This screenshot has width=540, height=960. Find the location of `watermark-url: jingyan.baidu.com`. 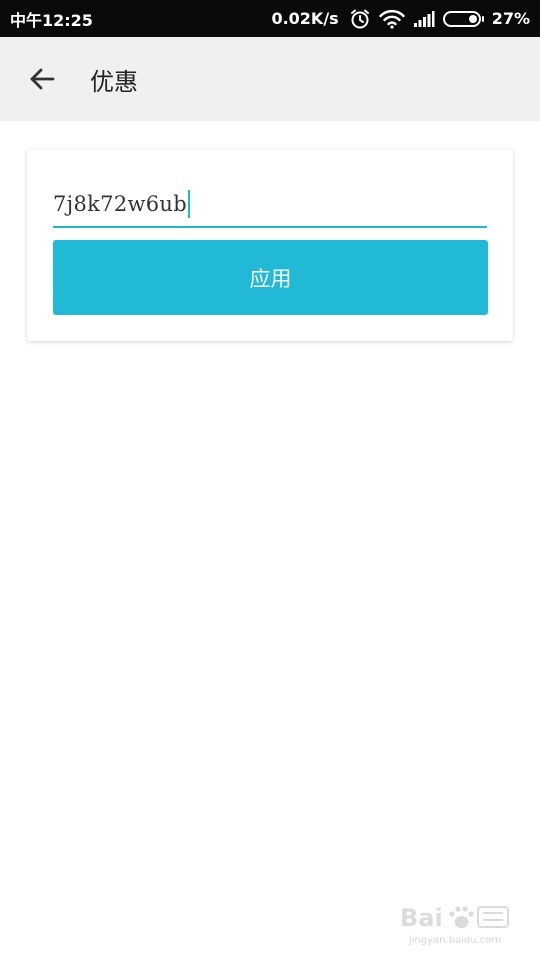

watermark-url: jingyan.baidu.com is located at coordinates (455, 940).